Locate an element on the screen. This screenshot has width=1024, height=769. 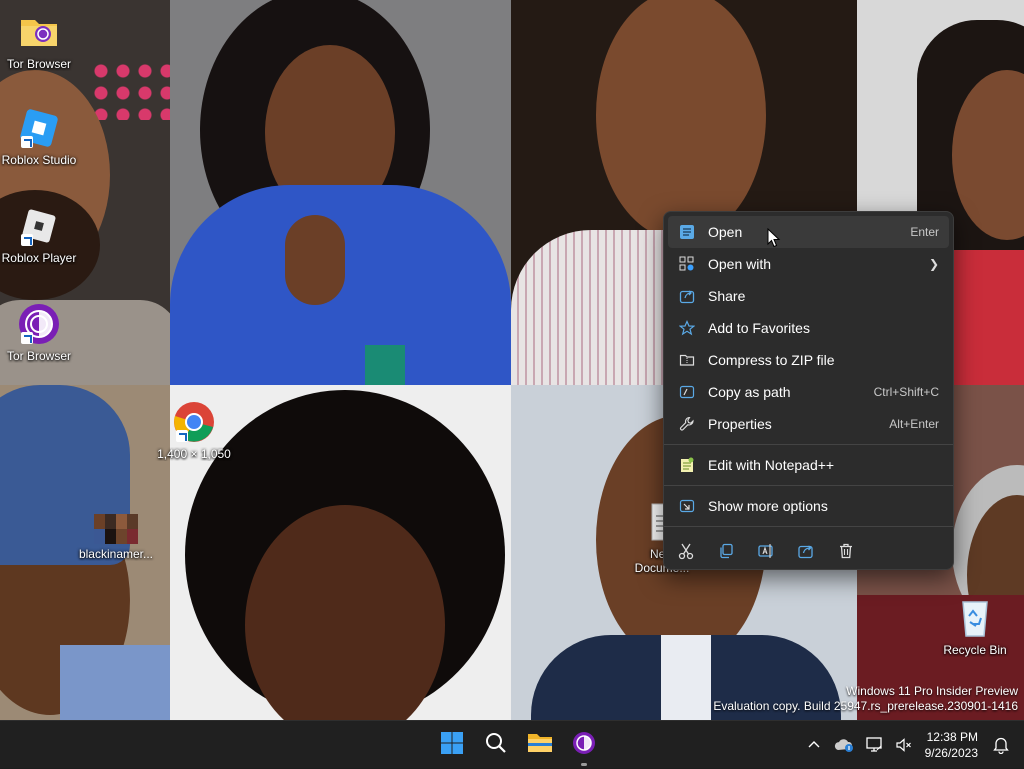
menu-item-show-more-options: Show more options is located at coordinates (808, 506).